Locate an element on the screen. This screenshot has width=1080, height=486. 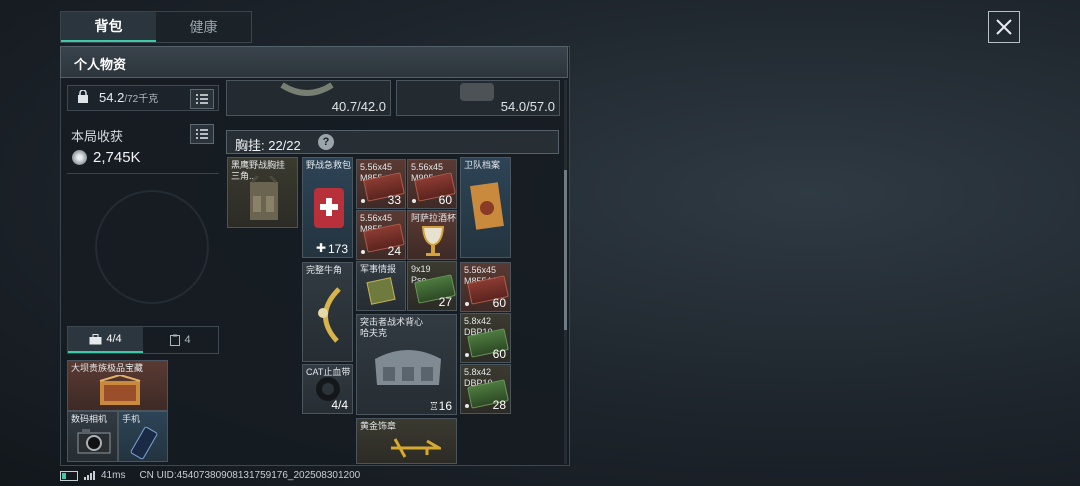
ping-value: 41ms is located at coordinates (113, 475).